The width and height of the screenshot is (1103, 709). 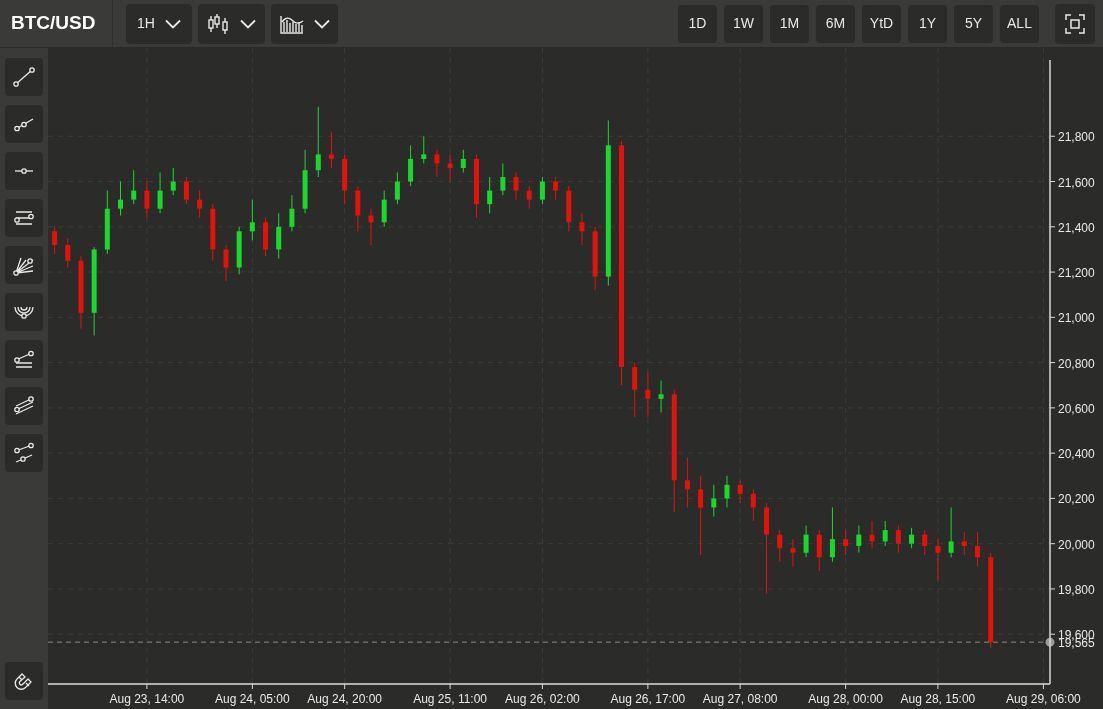 I want to click on range-button: 1Y, so click(x=927, y=23).